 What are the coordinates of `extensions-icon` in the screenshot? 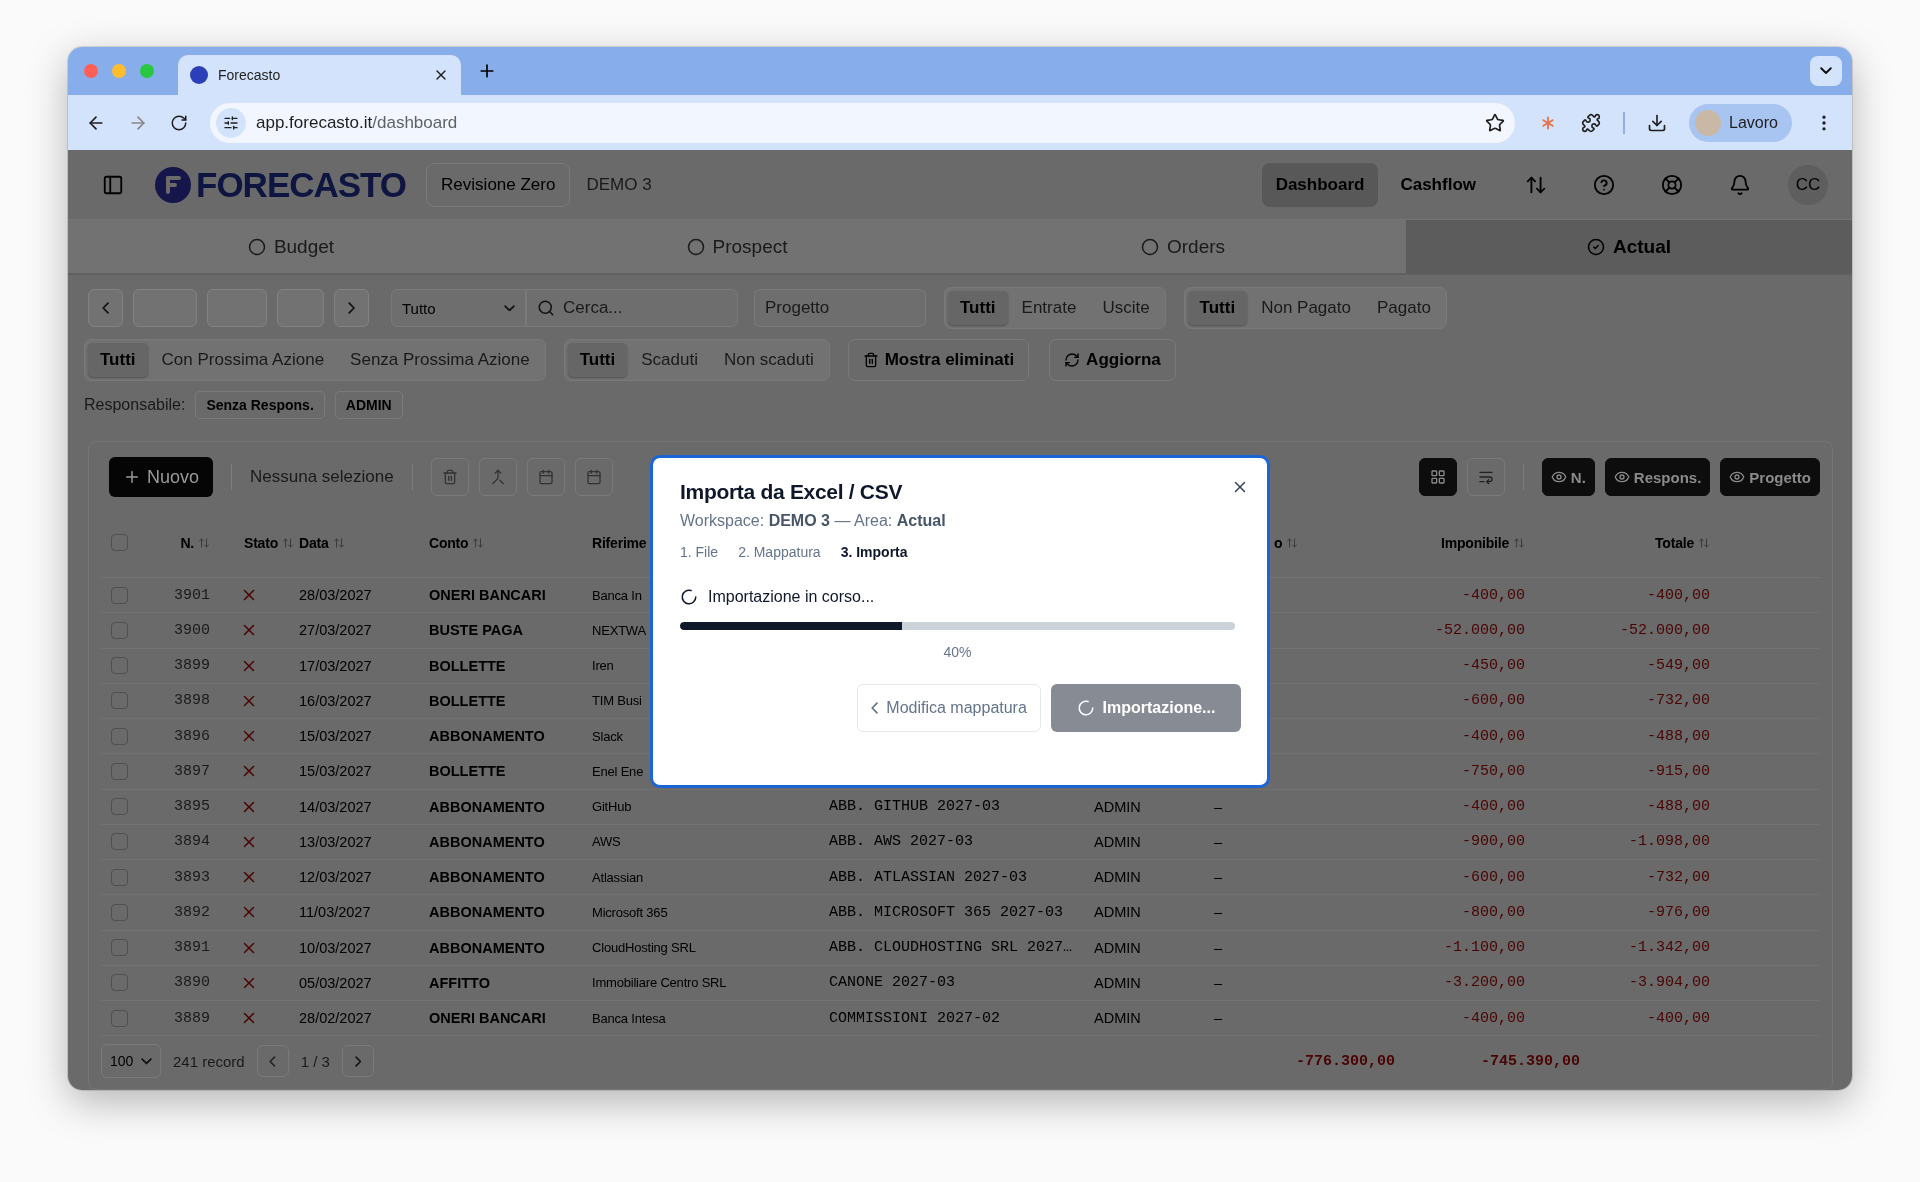 It's located at (1591, 122).